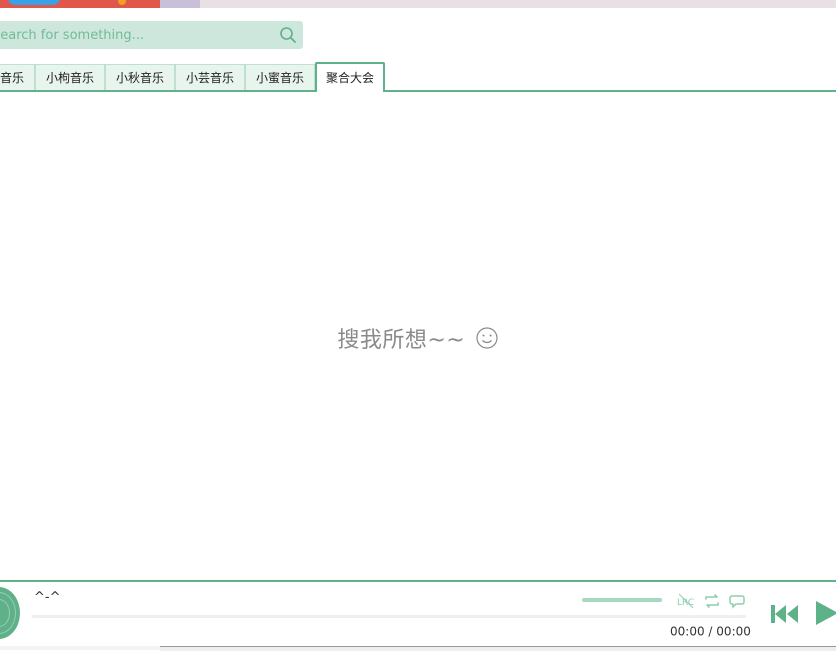 The width and height of the screenshot is (836, 652). Describe the element at coordinates (10, 613) in the screenshot. I see `album-disc` at that location.